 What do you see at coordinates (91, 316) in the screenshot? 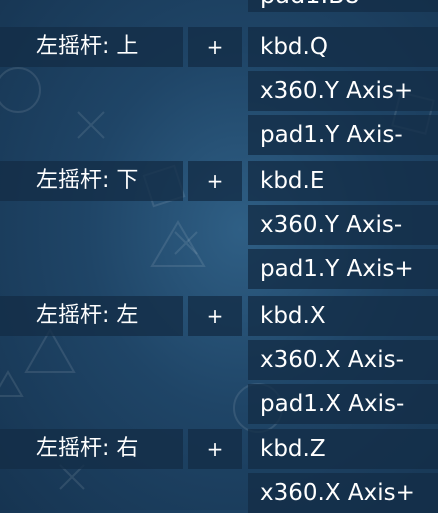
I see `action-label-left-stick-left: 左摇杆: 左` at bounding box center [91, 316].